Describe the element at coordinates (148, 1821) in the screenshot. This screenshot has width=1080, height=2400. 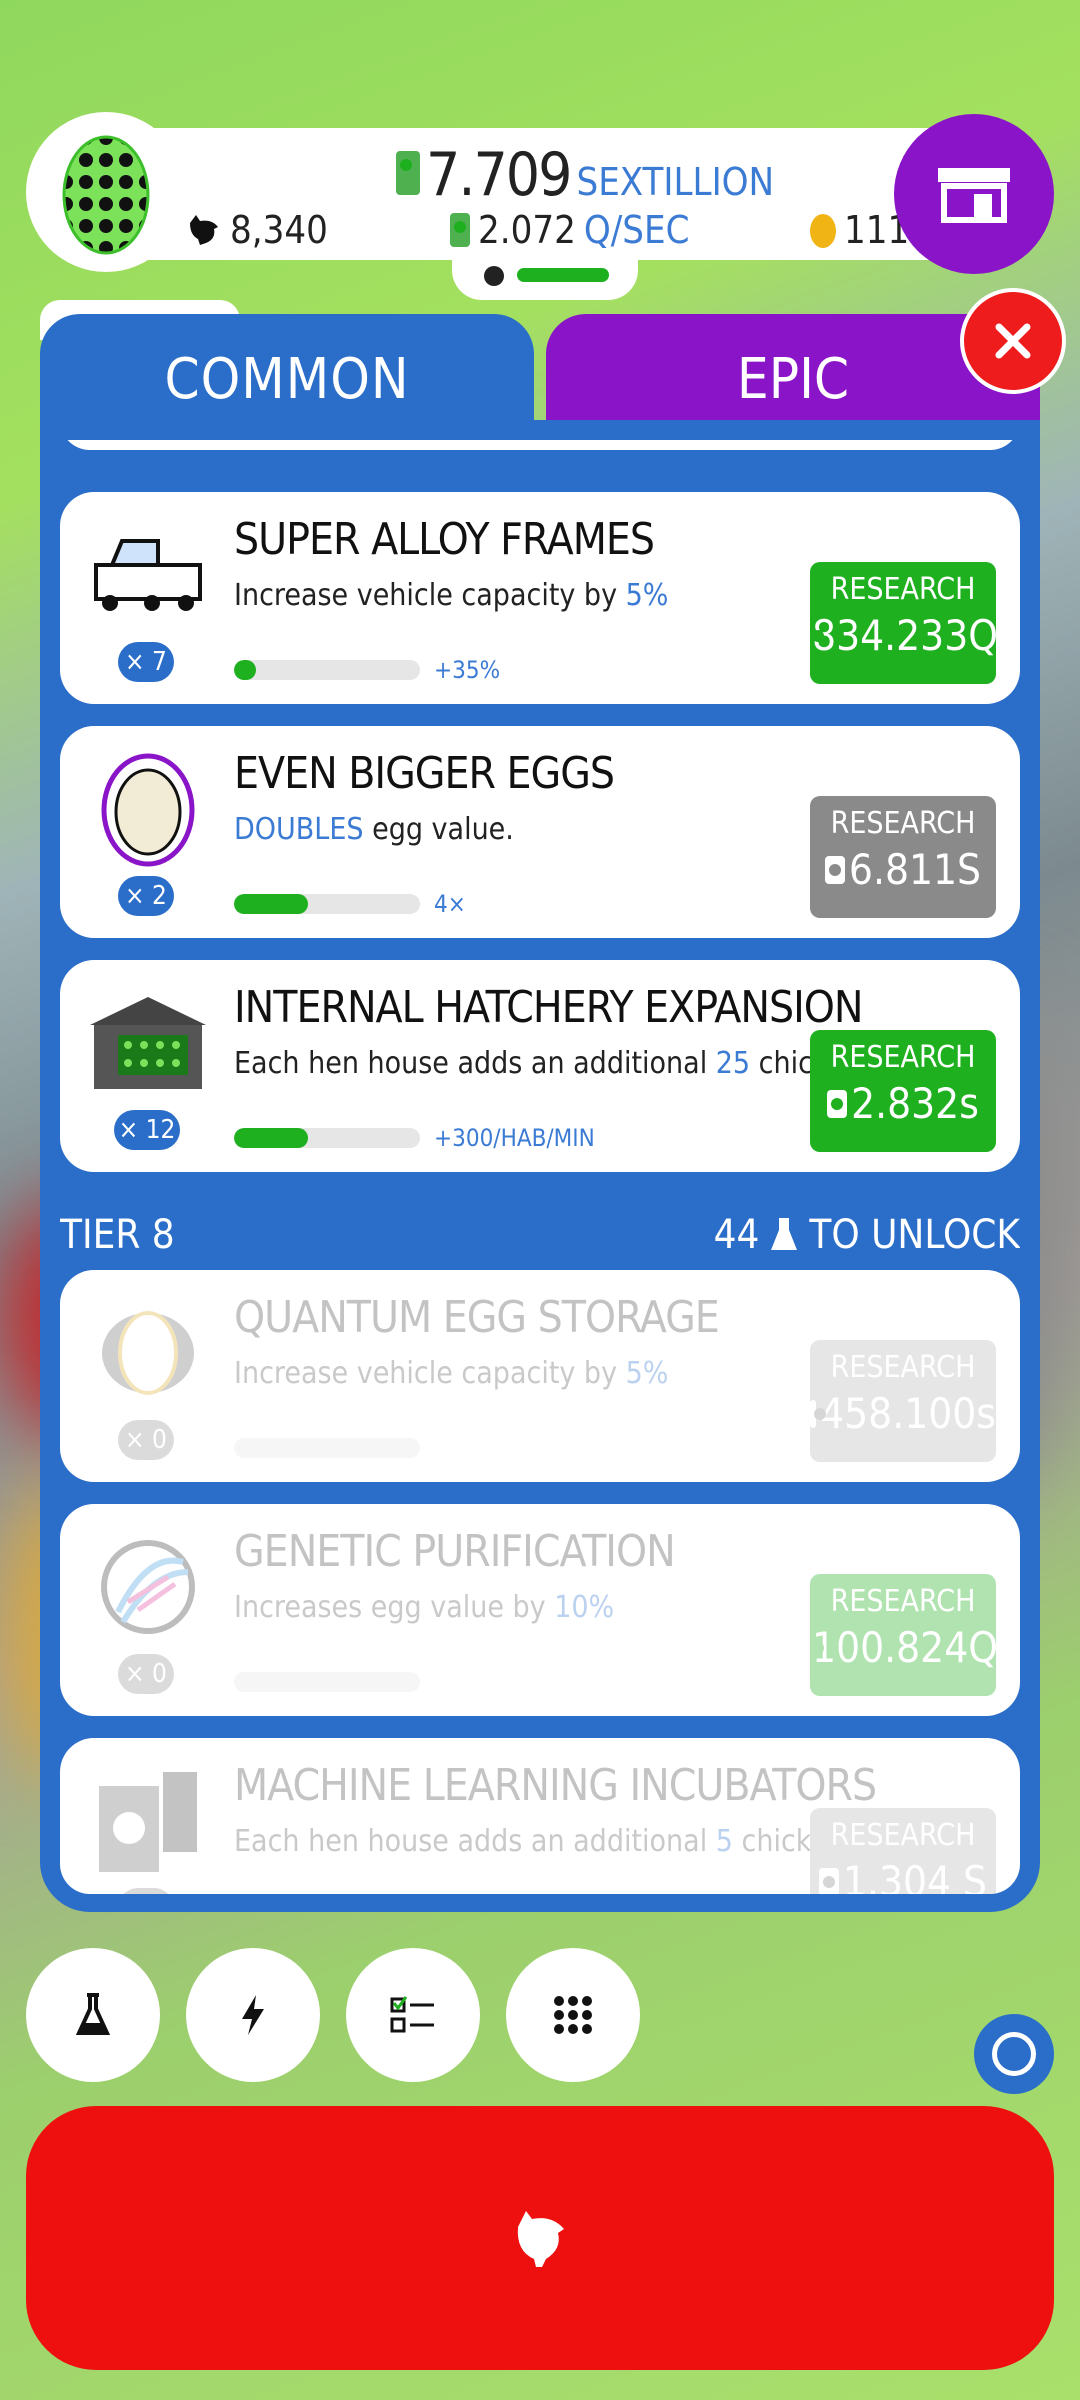
I see `incubator-icon` at that location.